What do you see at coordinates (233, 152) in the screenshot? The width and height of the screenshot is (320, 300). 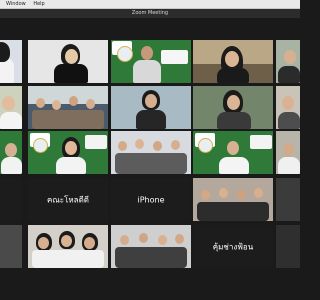 I see `participant-tile-p14` at bounding box center [233, 152].